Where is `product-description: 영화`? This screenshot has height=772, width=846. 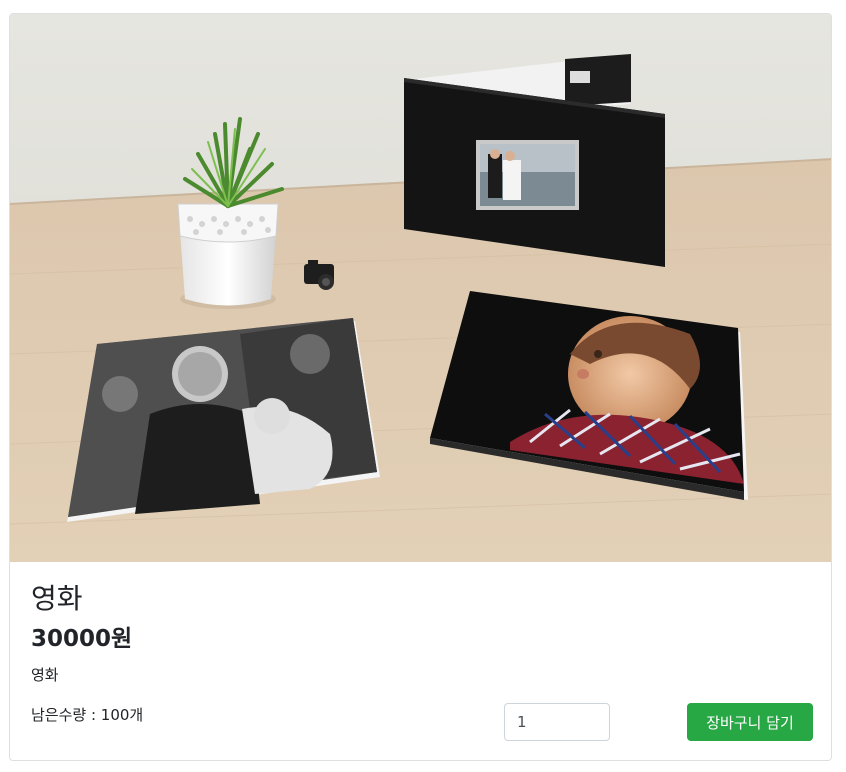
product-description: 영화 is located at coordinates (45, 675).